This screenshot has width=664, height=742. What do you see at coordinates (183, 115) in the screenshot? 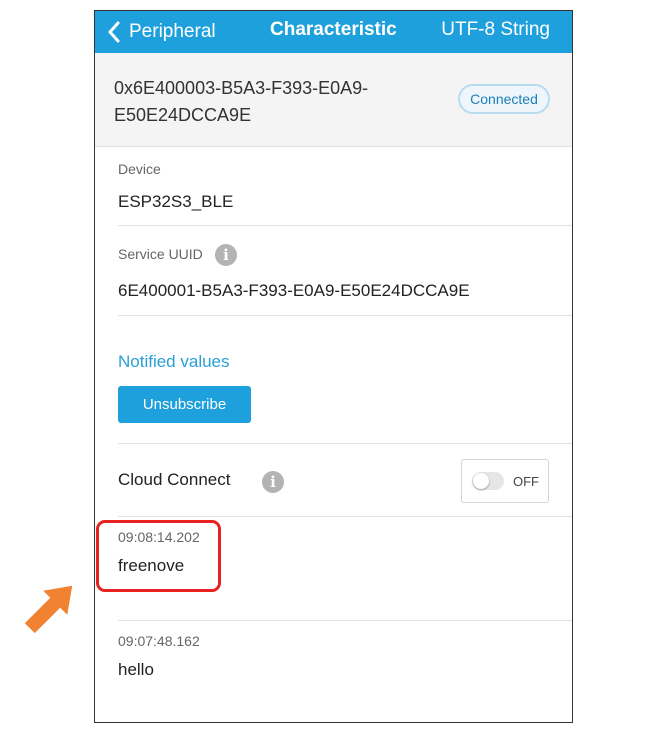
I see `characteristic-uuid-line2: E50E24DCCA9E` at bounding box center [183, 115].